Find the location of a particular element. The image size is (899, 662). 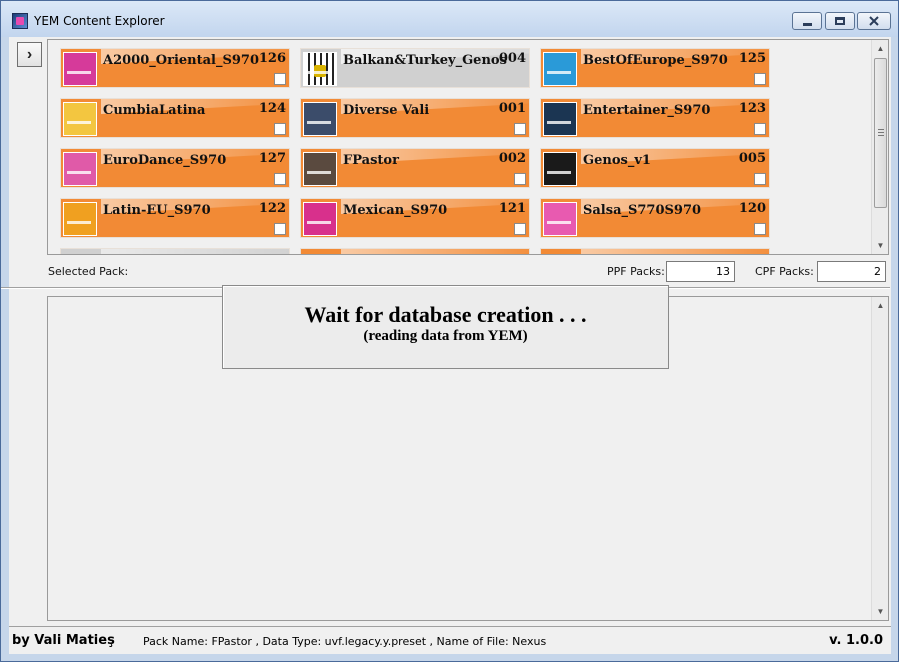

cpf-packs-label: CPF Packs: is located at coordinates (784, 271).